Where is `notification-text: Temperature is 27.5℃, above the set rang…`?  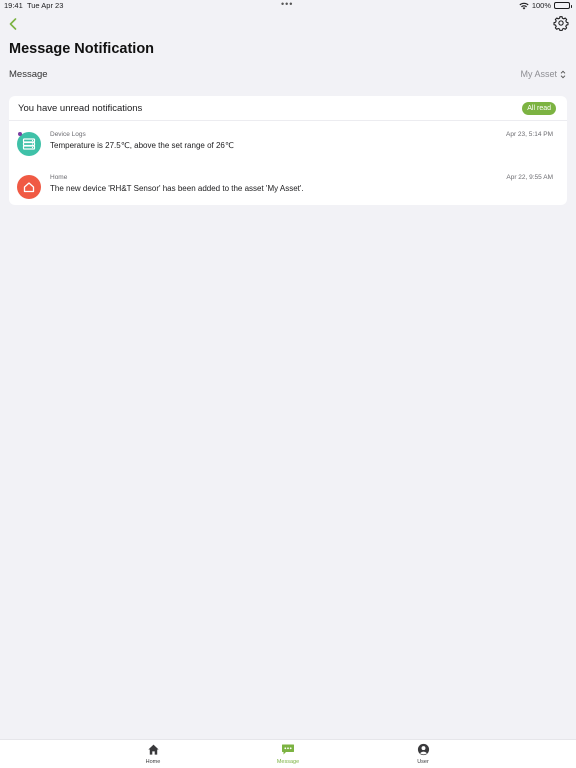
notification-text: Temperature is 27.5℃, above the set rang… is located at coordinates (142, 145).